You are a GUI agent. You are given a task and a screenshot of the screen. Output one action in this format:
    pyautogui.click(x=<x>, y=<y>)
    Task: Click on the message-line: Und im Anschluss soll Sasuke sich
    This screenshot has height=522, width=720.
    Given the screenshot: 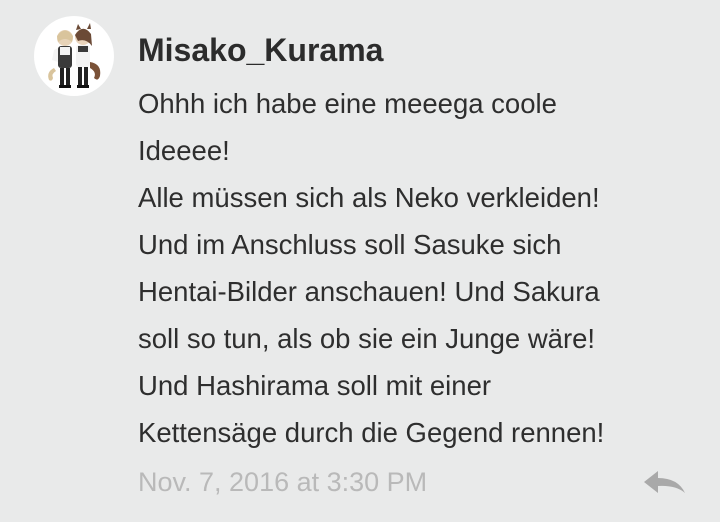 What is the action you would take?
    pyautogui.click(x=350, y=244)
    